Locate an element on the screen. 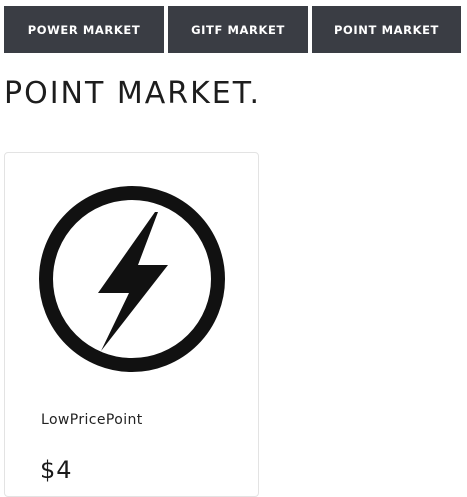 The height and width of the screenshot is (497, 467). market-nav: POWER MARKET GITF MARKET POINT MARKET is located at coordinates (232, 29).